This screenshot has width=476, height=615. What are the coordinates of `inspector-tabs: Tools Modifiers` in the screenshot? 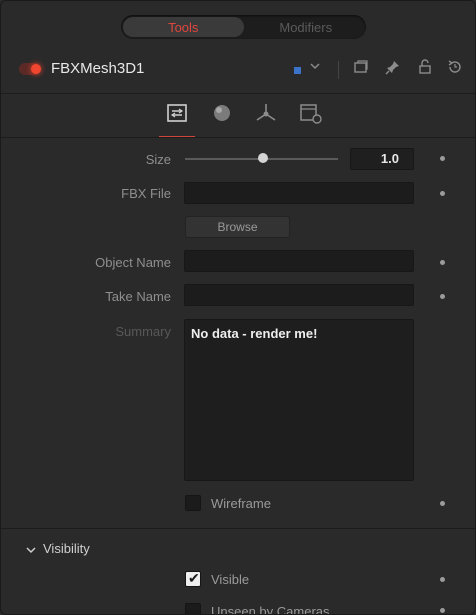 It's located at (243, 27).